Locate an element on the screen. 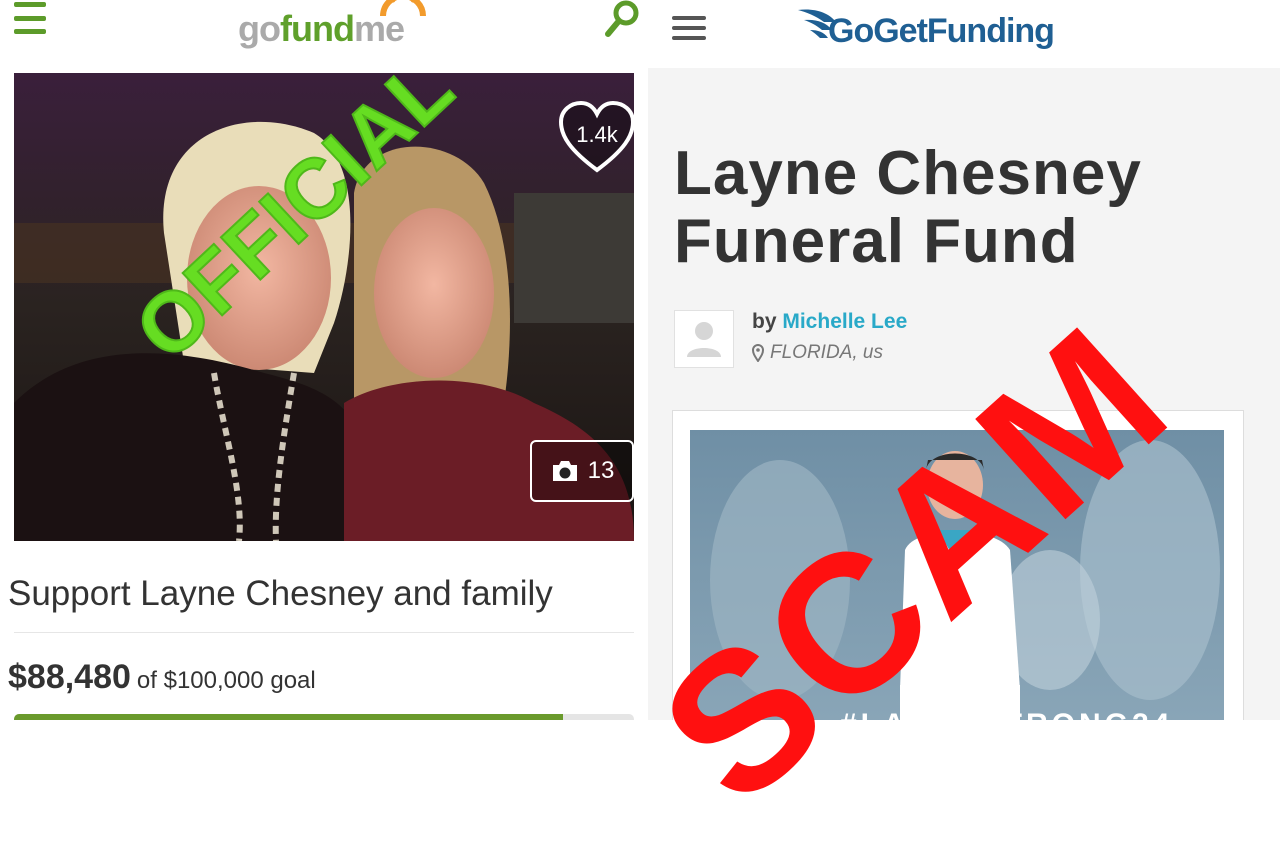  campaign-title-line-2: Funeral Fund is located at coordinates (876, 241).